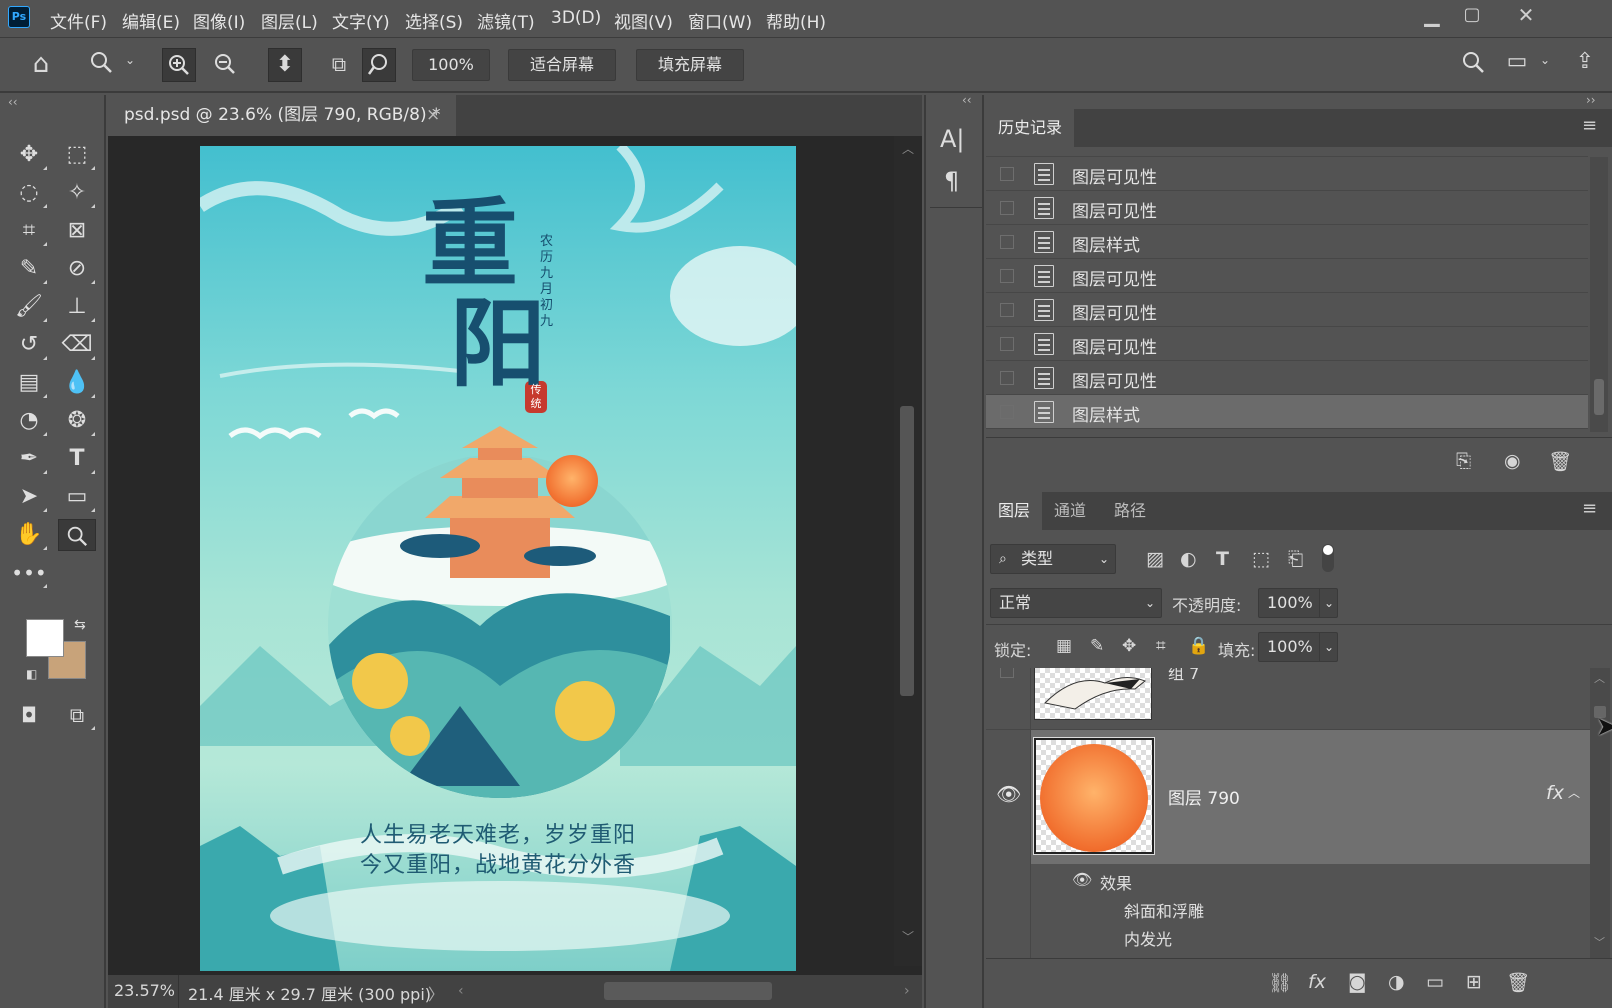 This screenshot has width=1612, height=1008. Describe the element at coordinates (1396, 982) in the screenshot. I see `adjustment-layer-icon: ◑` at that location.